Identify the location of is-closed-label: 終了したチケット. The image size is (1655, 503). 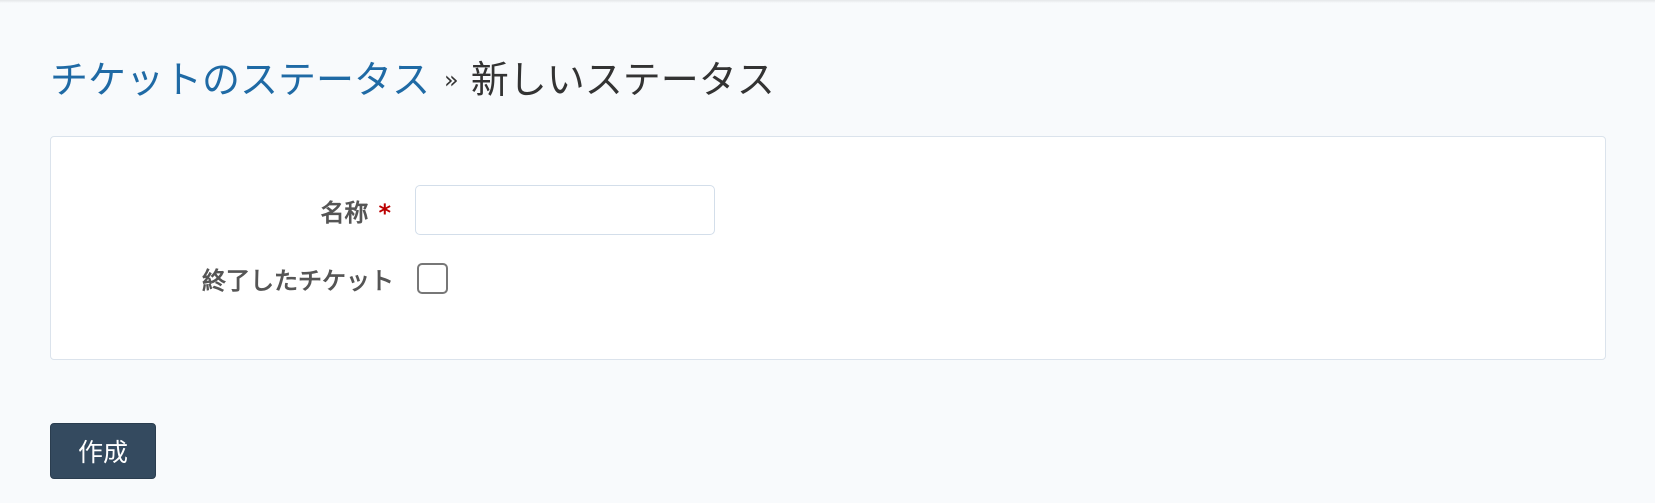
(298, 280).